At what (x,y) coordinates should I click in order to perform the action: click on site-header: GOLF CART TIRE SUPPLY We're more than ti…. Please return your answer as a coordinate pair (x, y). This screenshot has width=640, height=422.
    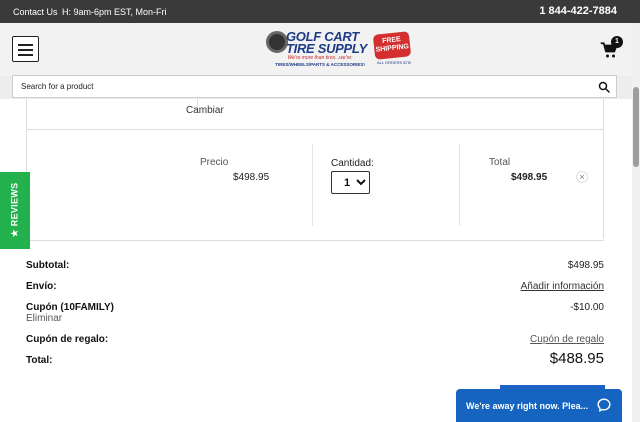
    Looking at the image, I should click on (316, 49).